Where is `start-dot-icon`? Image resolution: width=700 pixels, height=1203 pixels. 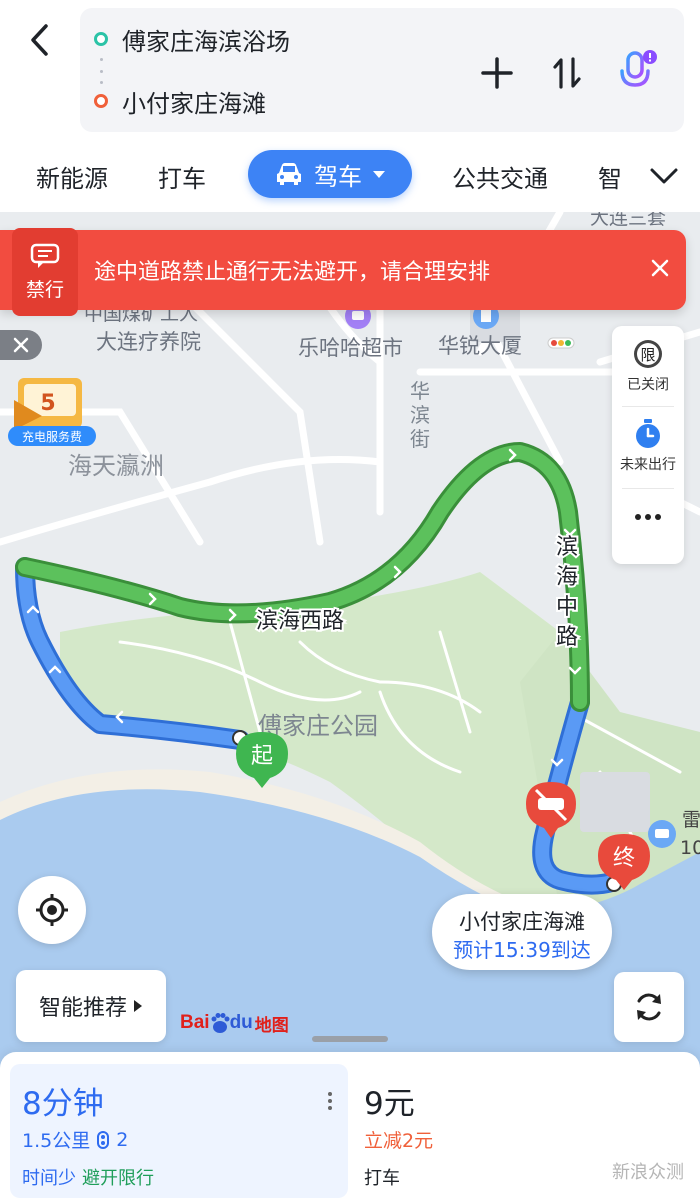
start-dot-icon is located at coordinates (101, 39).